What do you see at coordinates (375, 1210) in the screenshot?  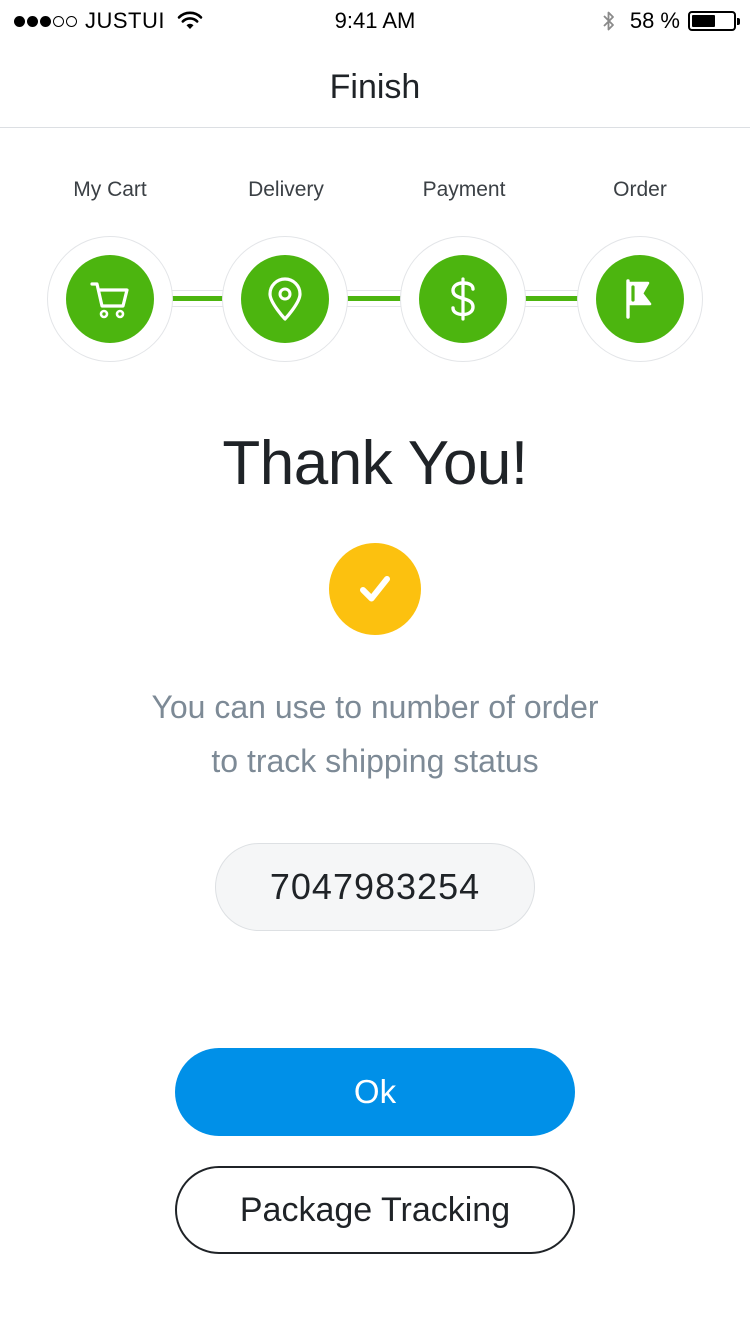 I see `package-tracking-button: Package Tracking` at bounding box center [375, 1210].